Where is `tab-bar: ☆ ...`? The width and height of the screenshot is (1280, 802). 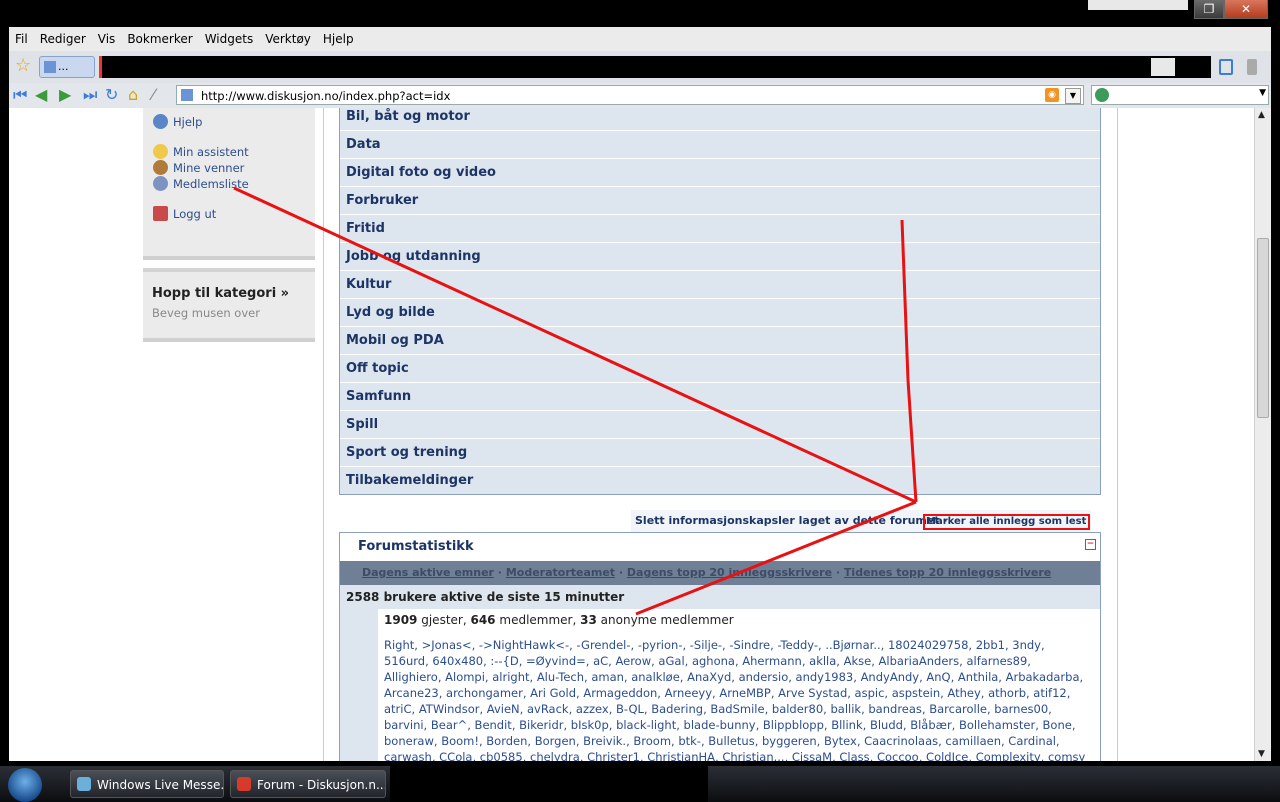
tab-bar: ☆ ... is located at coordinates (640, 67).